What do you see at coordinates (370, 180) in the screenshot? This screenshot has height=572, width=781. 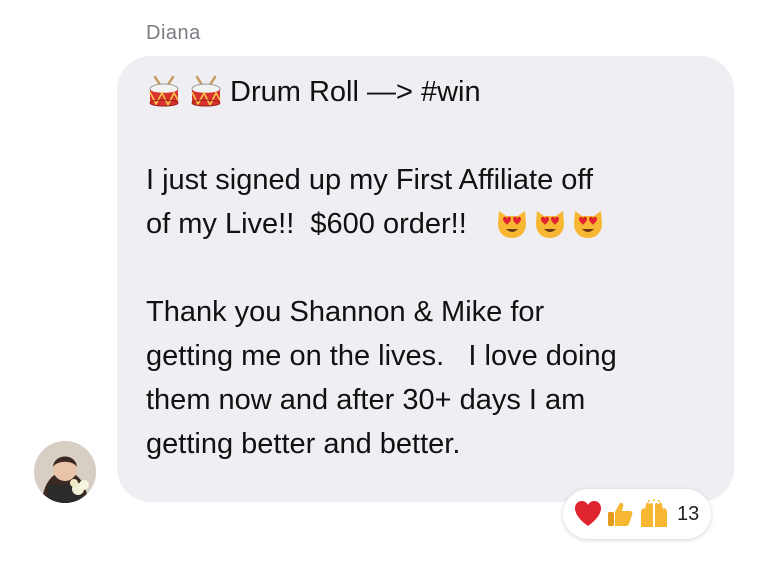 I see `message-text-line: I just signed up my First Affiliate off` at bounding box center [370, 180].